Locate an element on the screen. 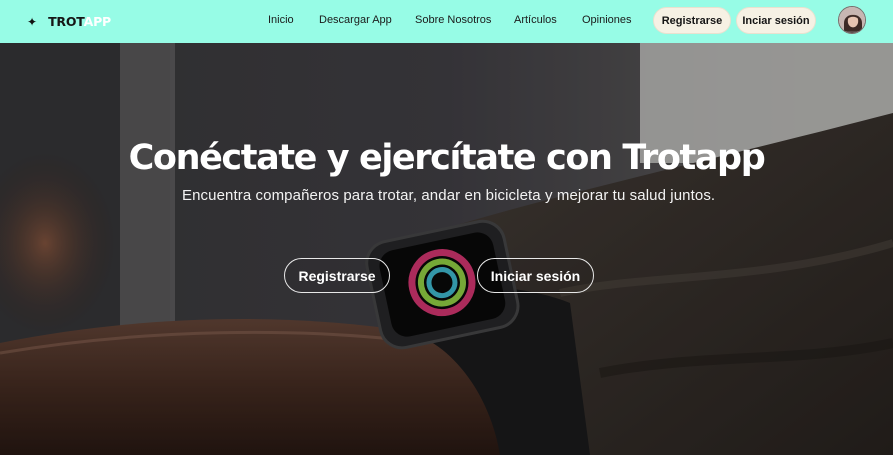 The height and width of the screenshot is (455, 893). user-avatar is located at coordinates (852, 20).